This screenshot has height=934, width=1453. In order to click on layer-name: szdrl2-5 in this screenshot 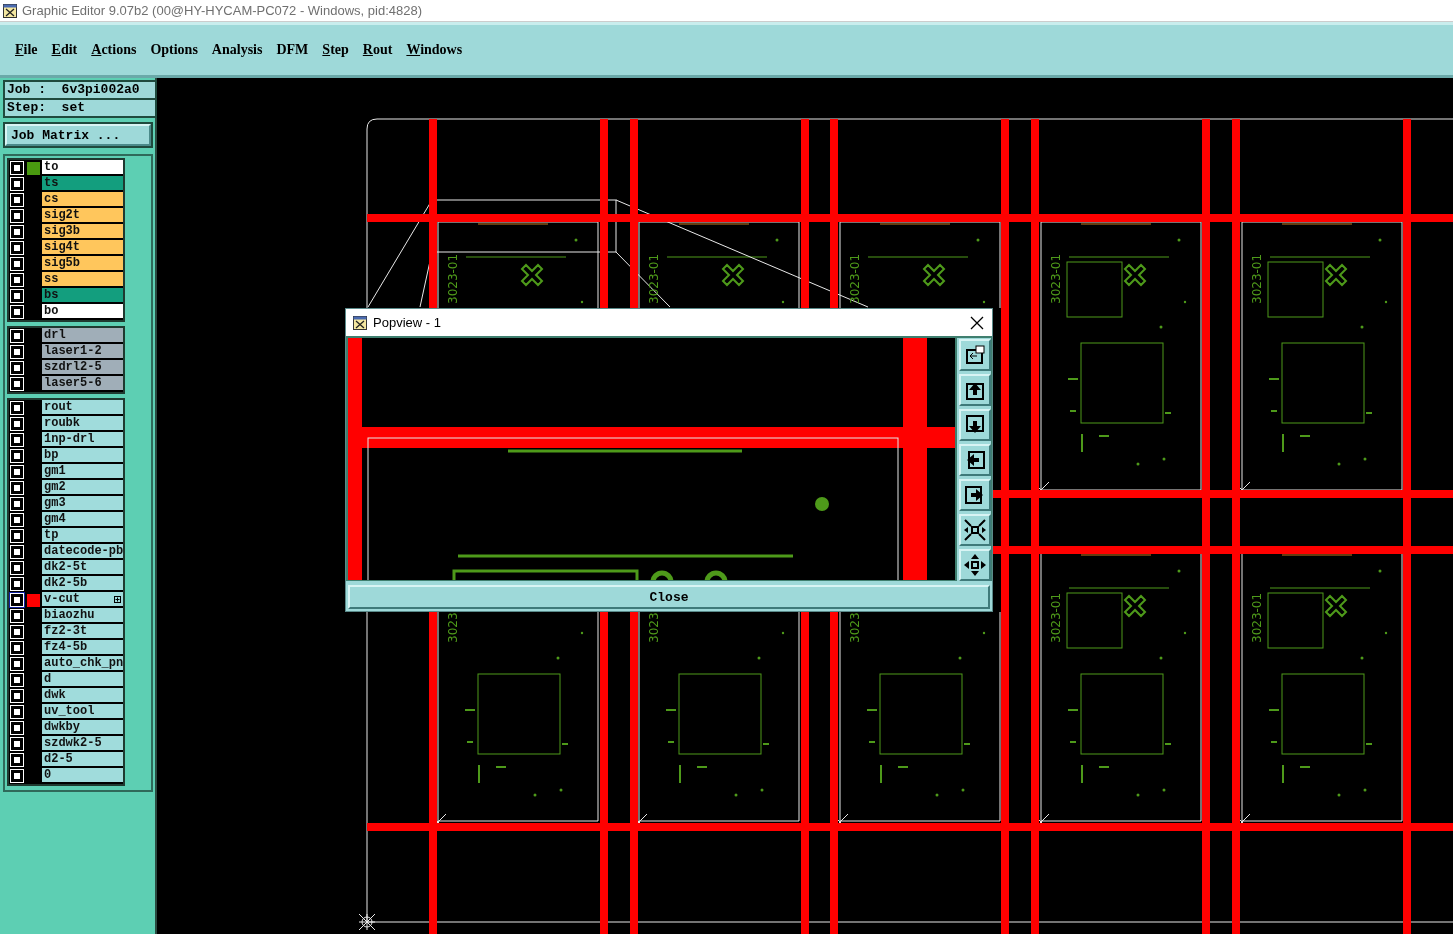, I will do `click(82, 368)`.